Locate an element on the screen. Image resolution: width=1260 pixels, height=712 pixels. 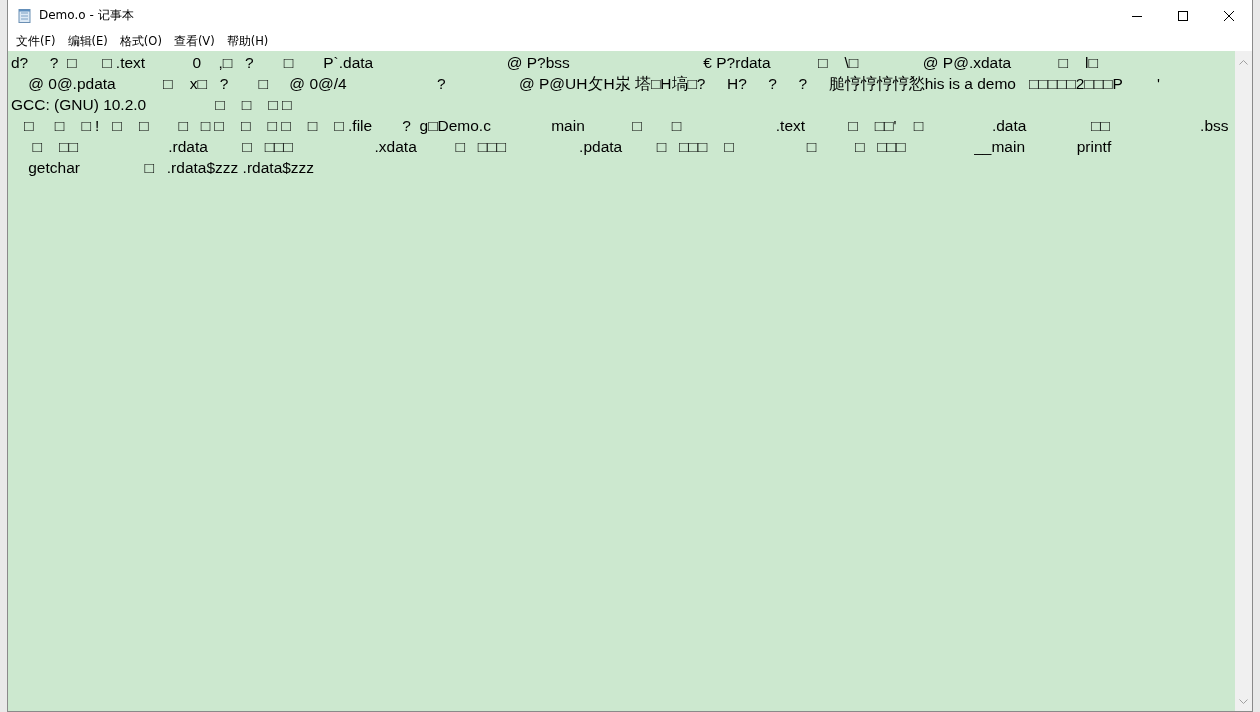
menu-item: 格式(O) is located at coordinates (140, 41).